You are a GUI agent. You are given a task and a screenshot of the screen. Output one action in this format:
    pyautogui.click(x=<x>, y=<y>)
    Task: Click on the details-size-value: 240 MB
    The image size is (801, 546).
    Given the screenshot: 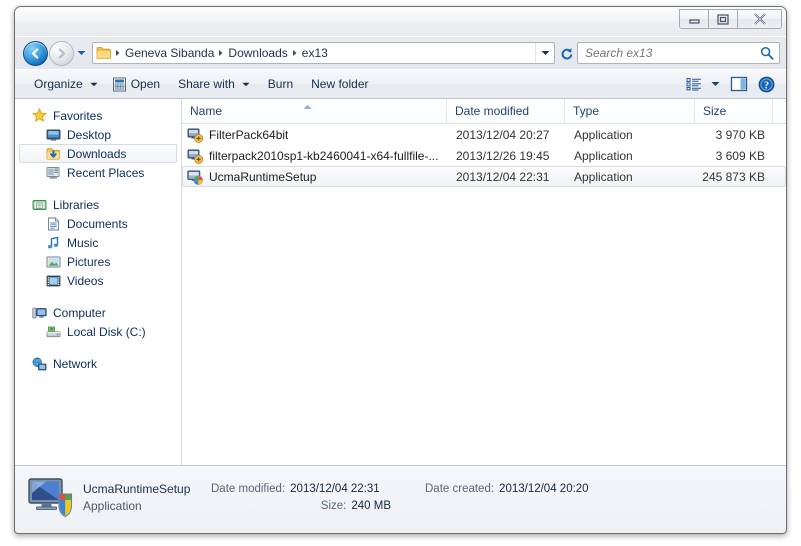 What is the action you would take?
    pyautogui.click(x=371, y=505)
    